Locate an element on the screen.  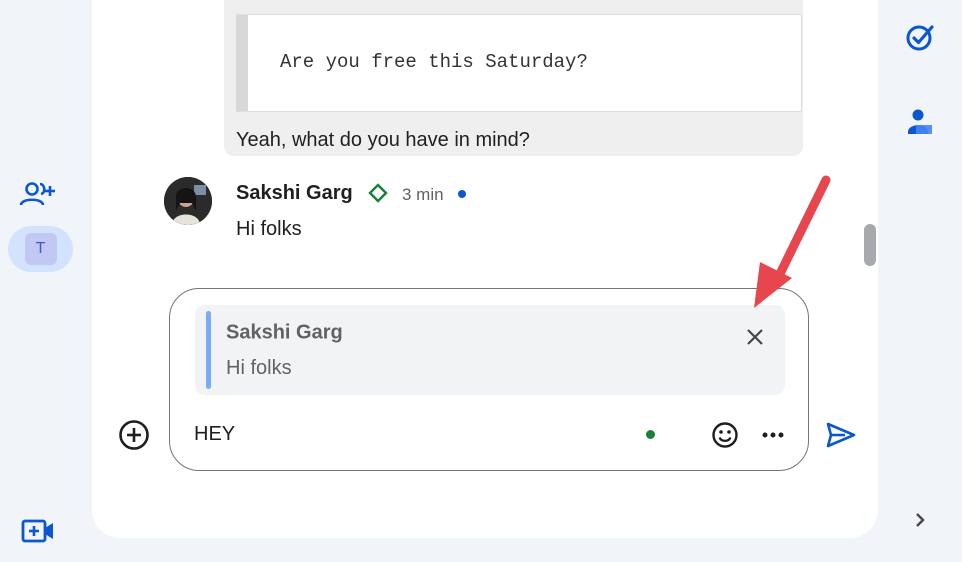
person-add-icon is located at coordinates (37, 194).